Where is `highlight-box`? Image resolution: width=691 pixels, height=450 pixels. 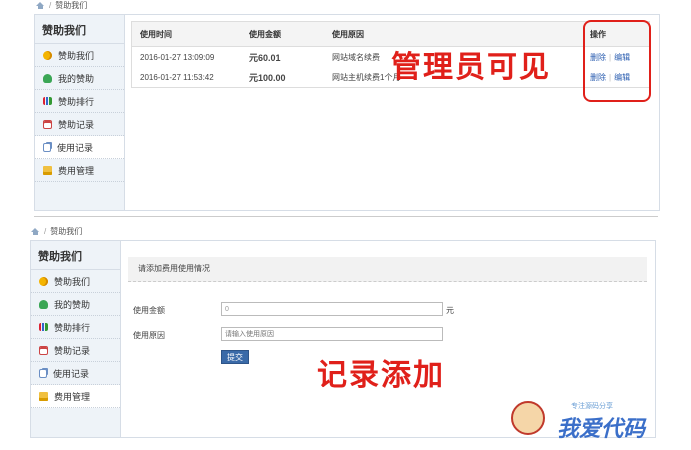
highlight-box is located at coordinates (617, 61).